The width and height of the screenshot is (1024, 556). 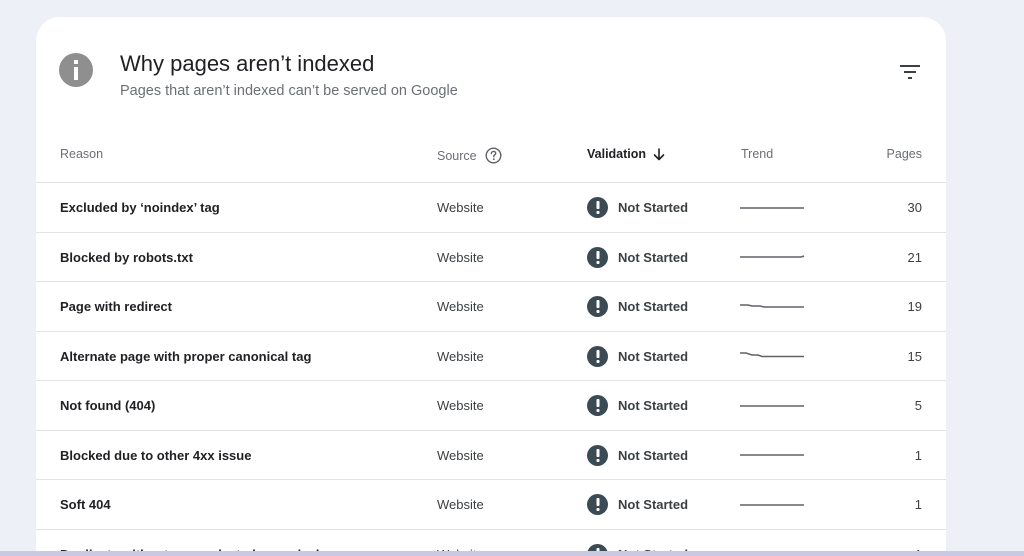 I want to click on column-header-trend-label: Trend, so click(x=757, y=154).